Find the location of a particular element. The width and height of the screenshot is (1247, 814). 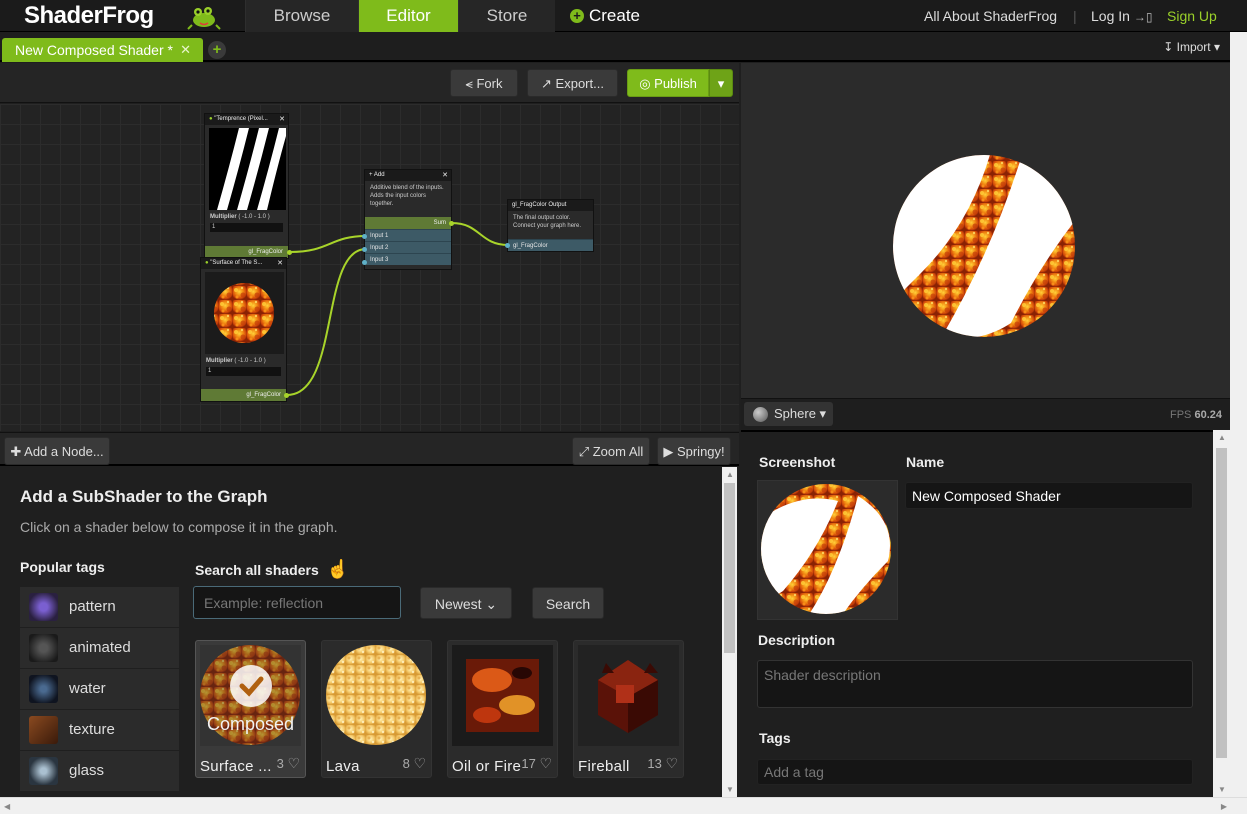

nav-create-button: + Create is located at coordinates (605, 16).